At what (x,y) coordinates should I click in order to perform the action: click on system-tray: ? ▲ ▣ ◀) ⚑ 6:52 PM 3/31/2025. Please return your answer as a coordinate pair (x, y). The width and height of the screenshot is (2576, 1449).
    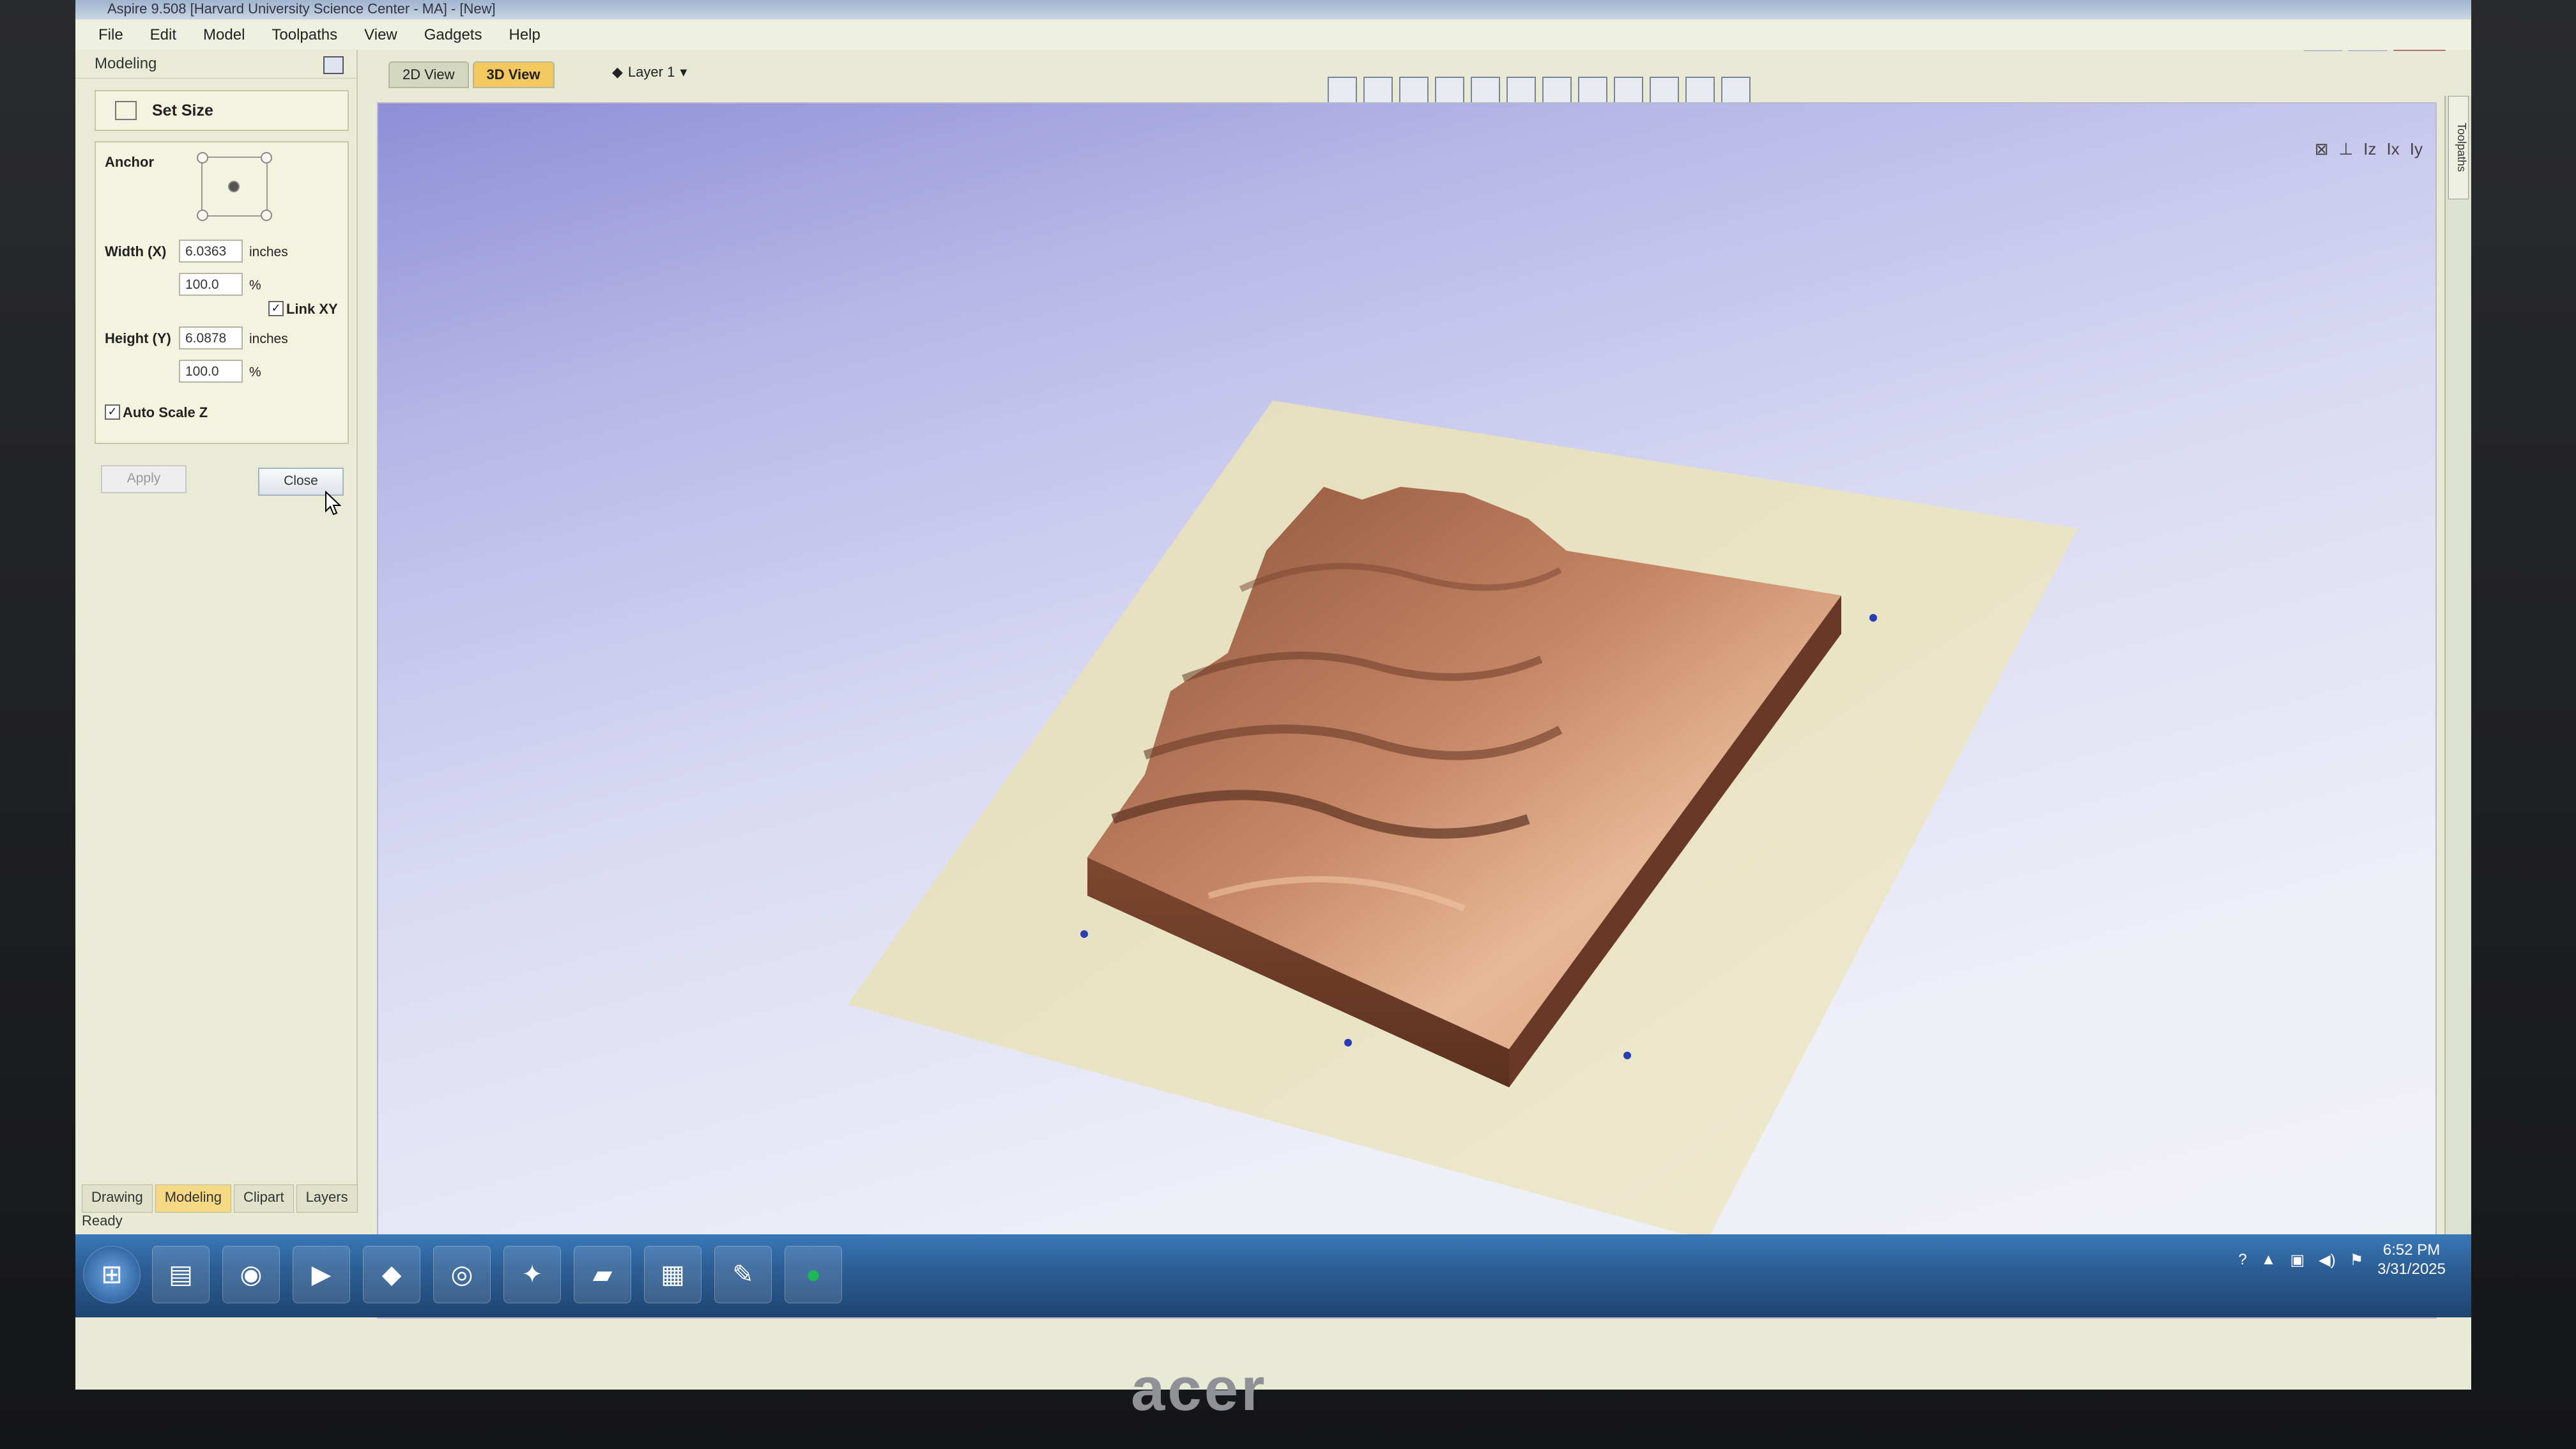
    Looking at the image, I should click on (2342, 1260).